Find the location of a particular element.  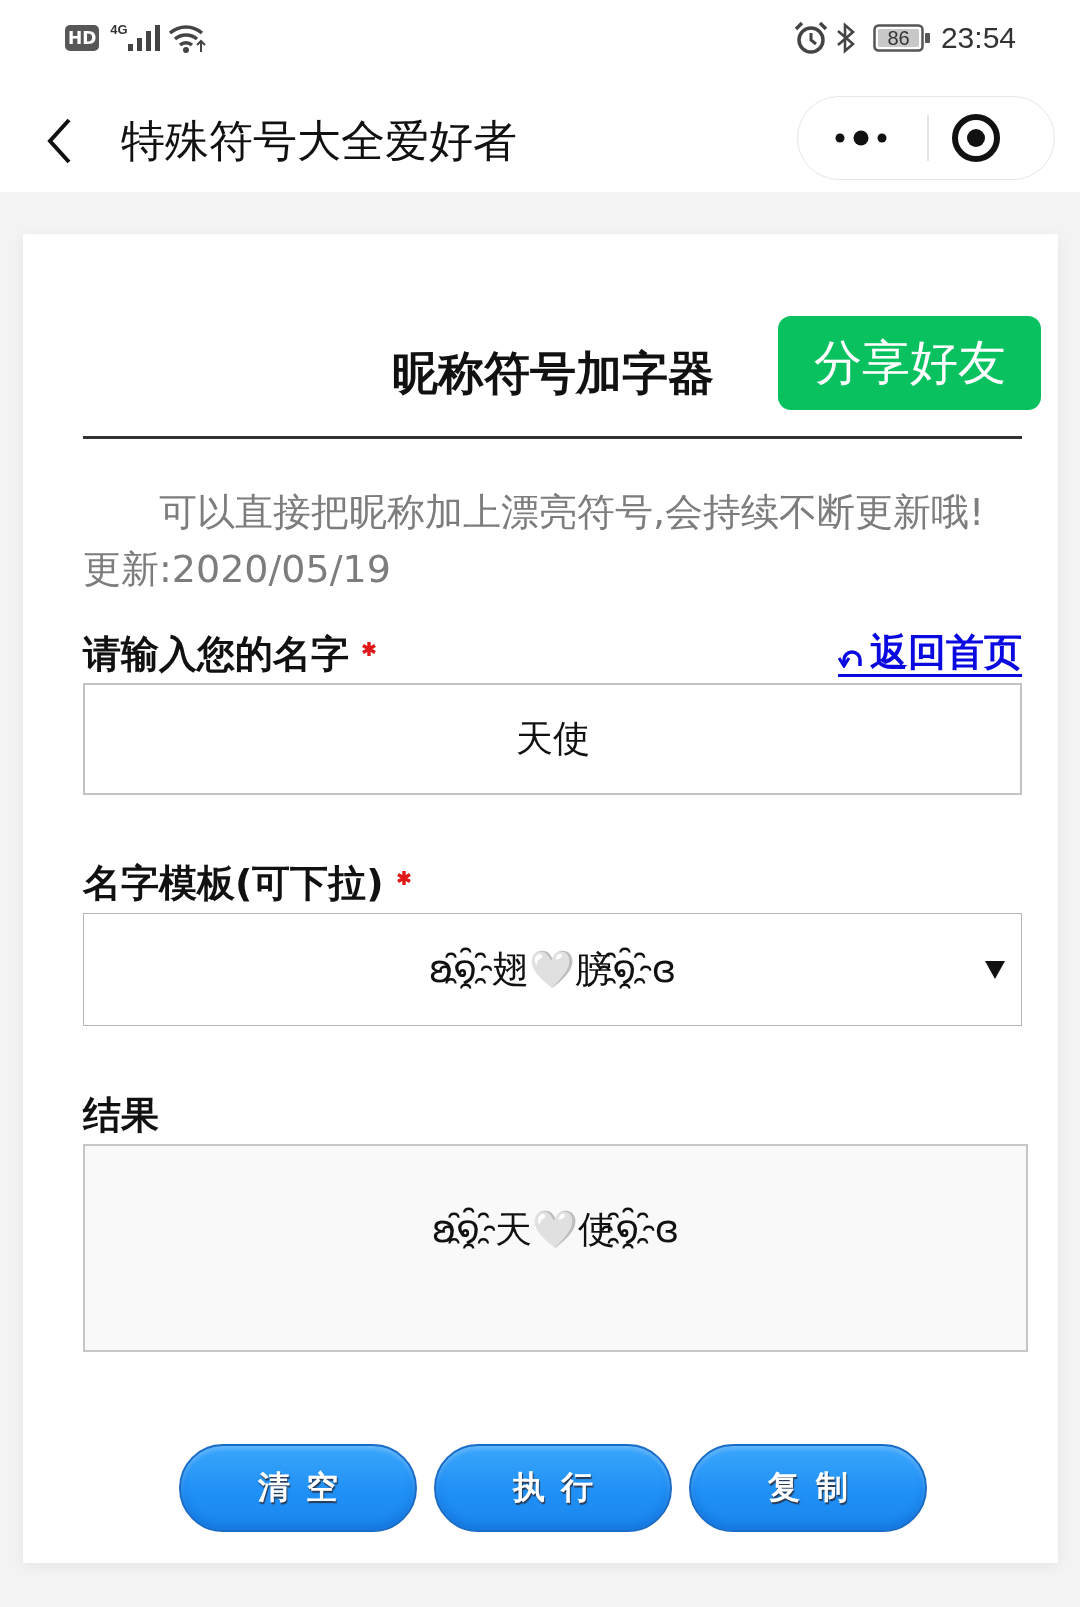

alarm-clock-icon is located at coordinates (810, 38).